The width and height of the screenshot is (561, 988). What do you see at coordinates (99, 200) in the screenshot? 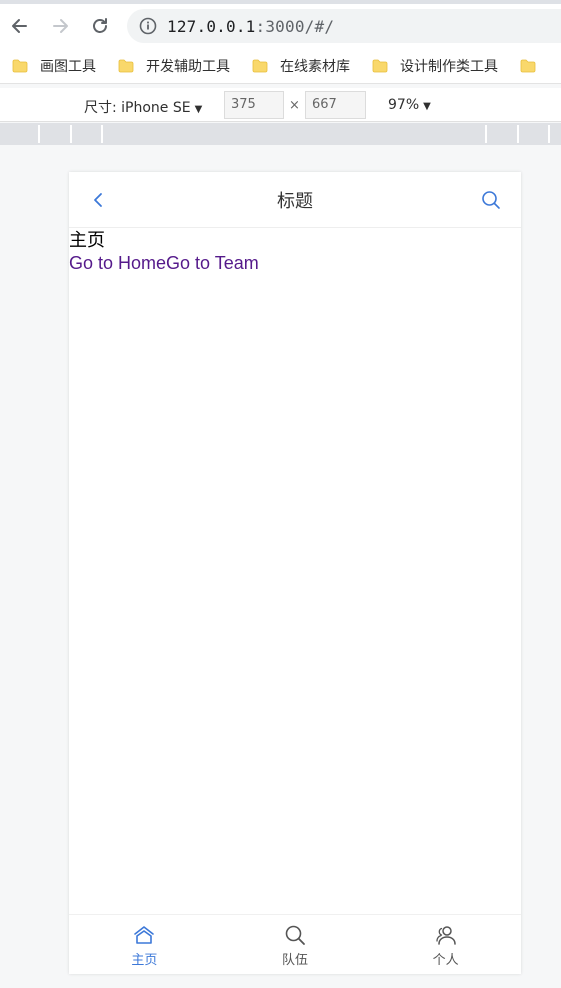
I see `chevron-left-icon` at bounding box center [99, 200].